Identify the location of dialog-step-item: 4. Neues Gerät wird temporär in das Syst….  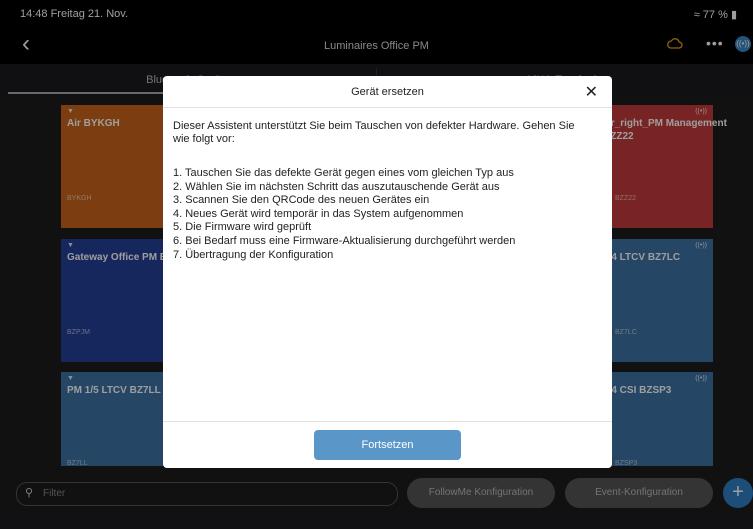
(318, 213).